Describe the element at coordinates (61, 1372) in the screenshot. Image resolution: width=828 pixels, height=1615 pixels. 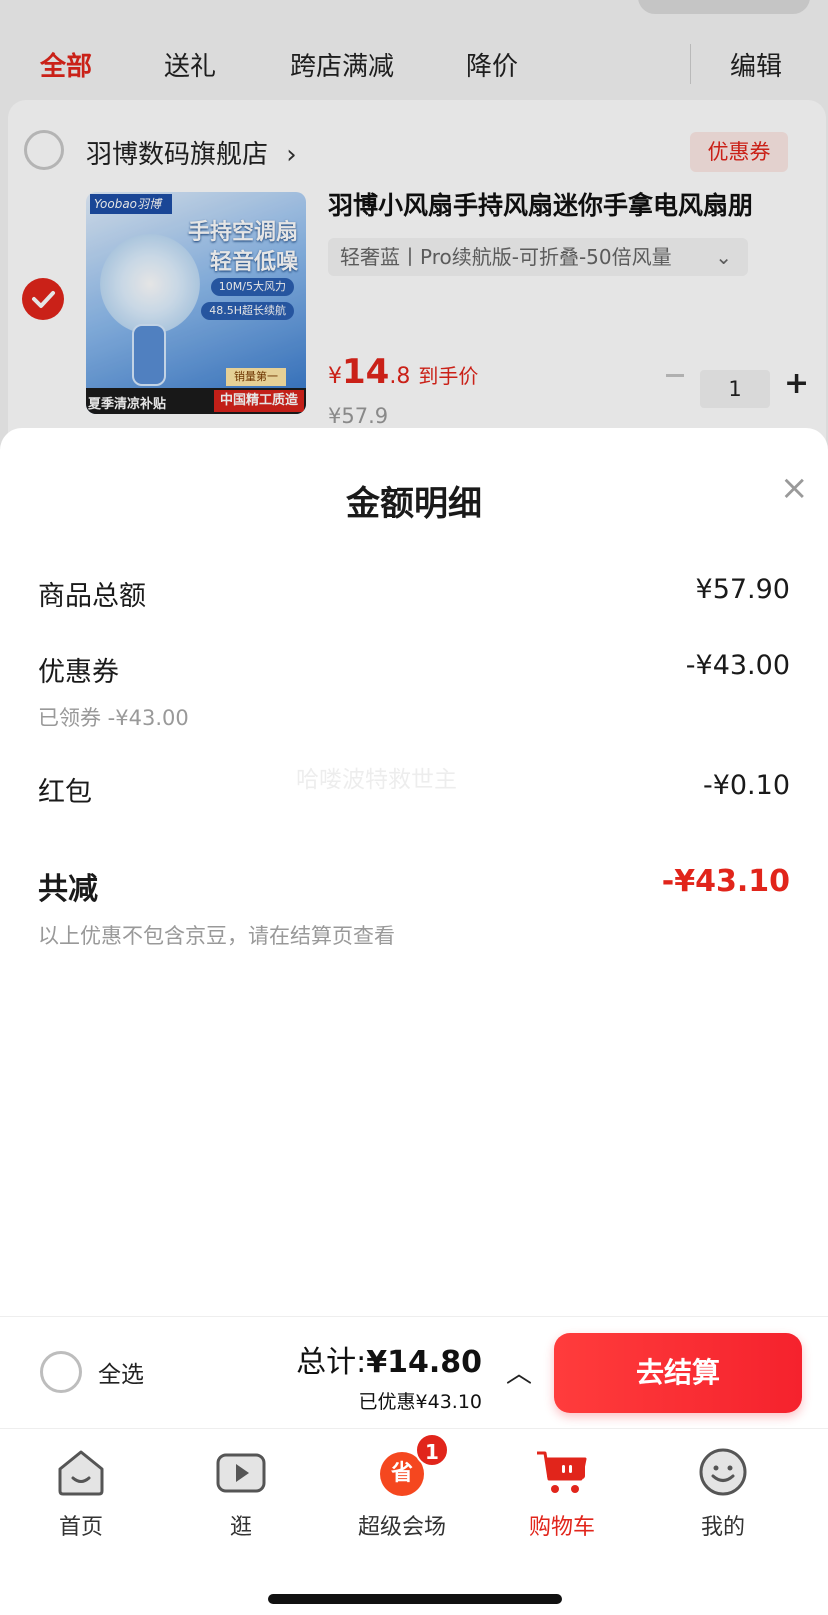
I see `select-all-radio` at that location.